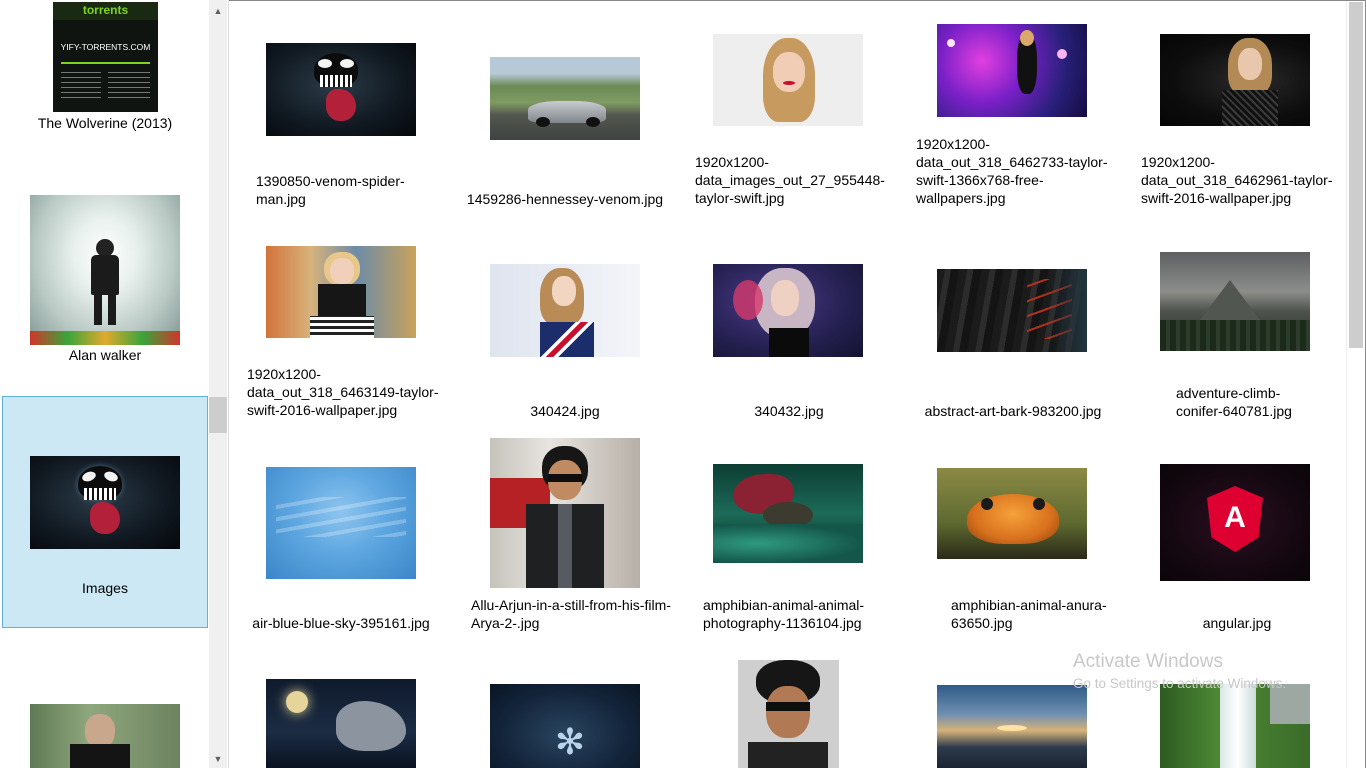  I want to click on figure-body, so click(105, 275).